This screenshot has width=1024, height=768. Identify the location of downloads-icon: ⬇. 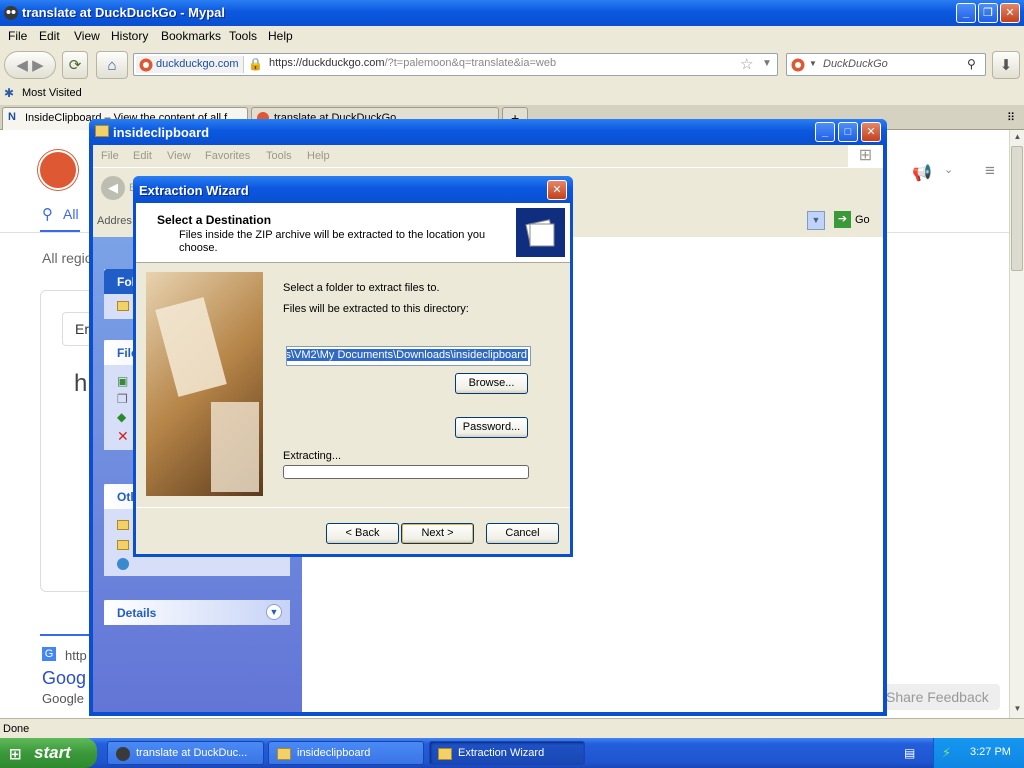
(1006, 65).